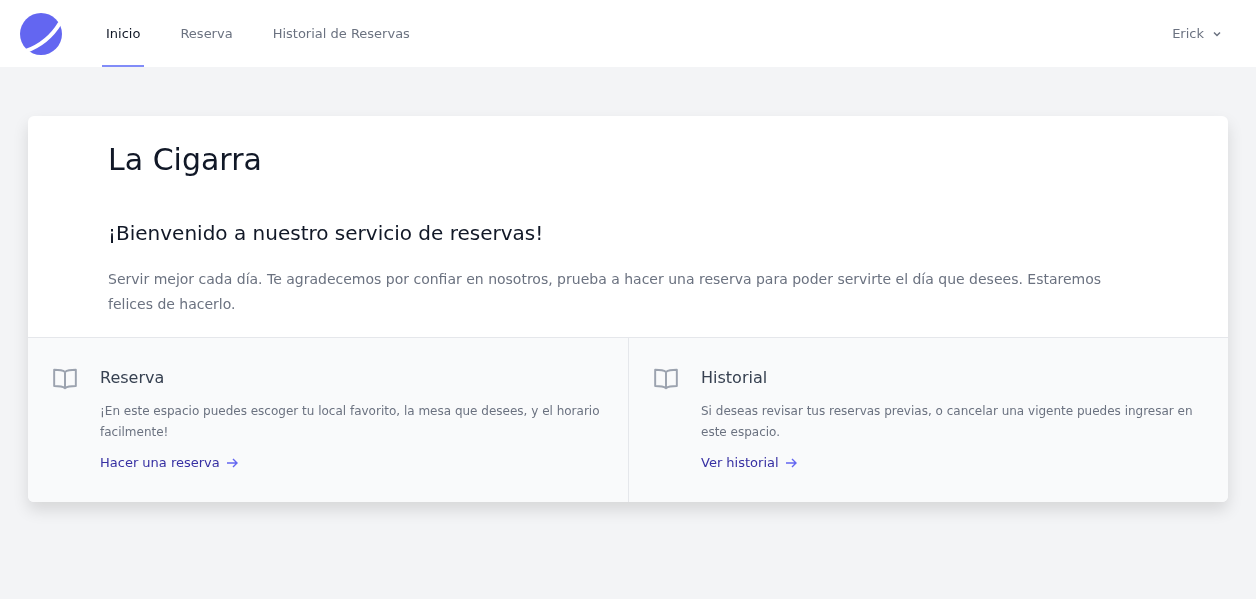  I want to click on welcome-heading: ¡Bienvenido a nuestro servicio de reservas!, so click(326, 233).